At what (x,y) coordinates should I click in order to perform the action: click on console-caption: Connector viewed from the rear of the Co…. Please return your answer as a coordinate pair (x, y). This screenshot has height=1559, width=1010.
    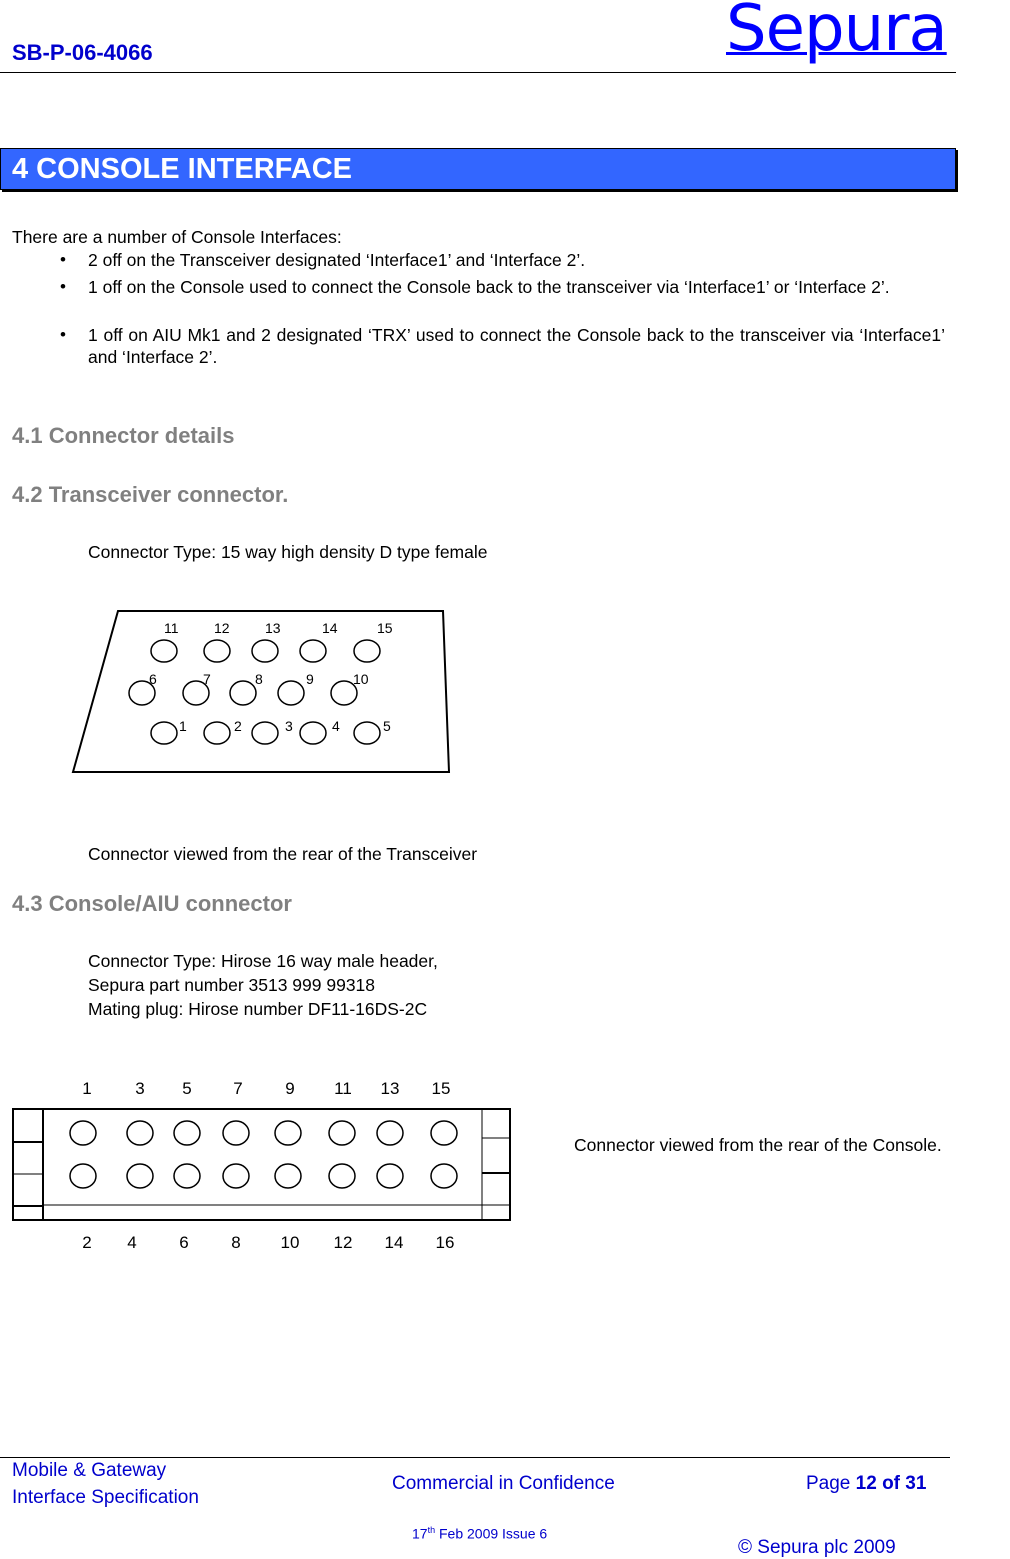
    Looking at the image, I should click on (758, 1145).